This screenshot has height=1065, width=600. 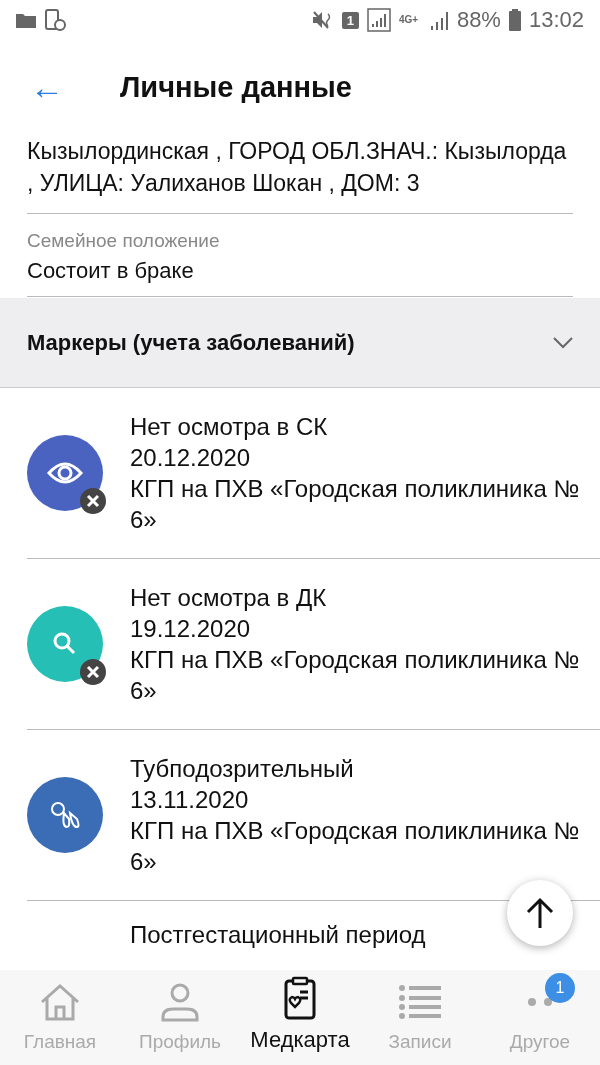 What do you see at coordinates (297, 167) in the screenshot?
I see `address-text: Кызылординская , ГОРОД ОБЛ.ЗНАЧ.: Кызылорда , УЛИЦА: Уалиханов Шокан , ДОМ: 3` at bounding box center [297, 167].